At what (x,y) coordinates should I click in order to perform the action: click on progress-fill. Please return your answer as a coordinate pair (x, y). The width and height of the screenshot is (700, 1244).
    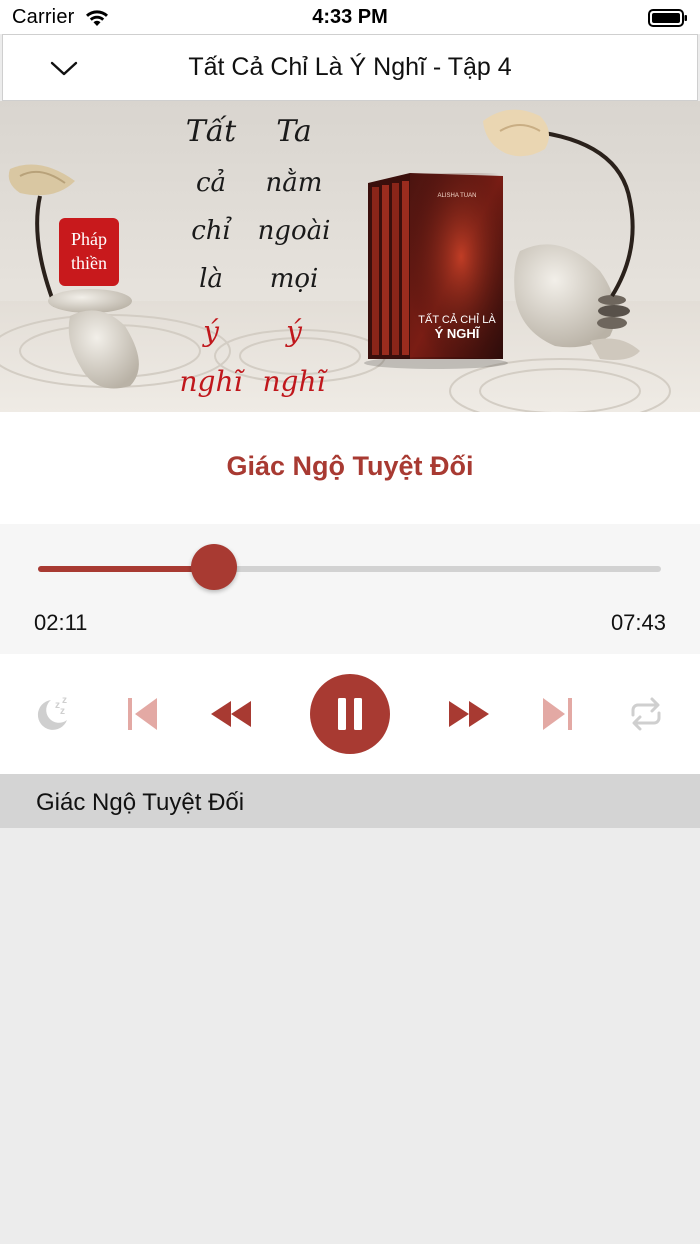
    Looking at the image, I should click on (126, 569).